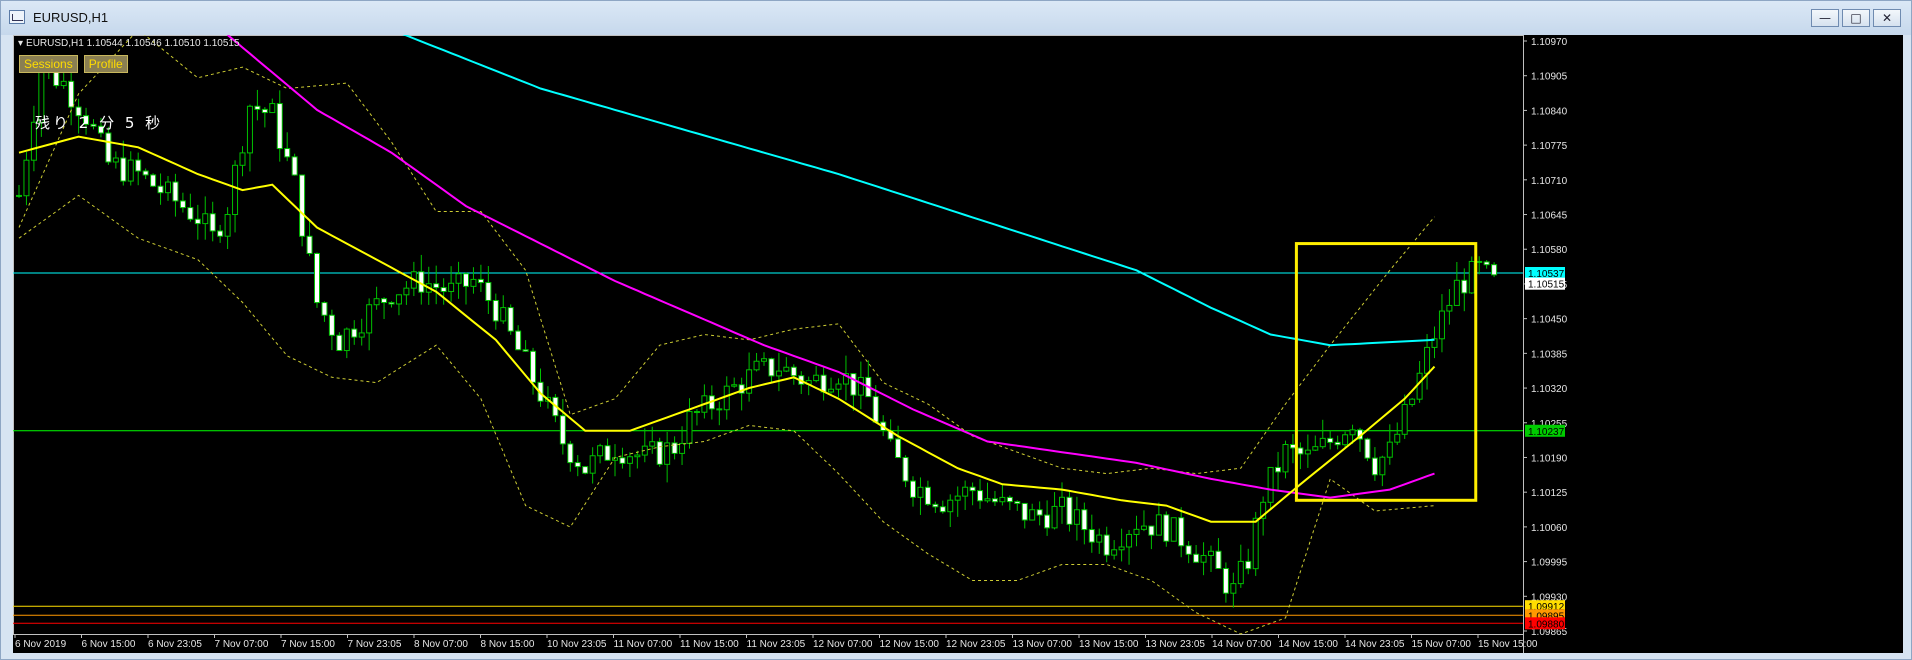 This screenshot has width=1912, height=660. I want to click on x-tick-label-16: 13 Nov 15:00, so click(1109, 644).